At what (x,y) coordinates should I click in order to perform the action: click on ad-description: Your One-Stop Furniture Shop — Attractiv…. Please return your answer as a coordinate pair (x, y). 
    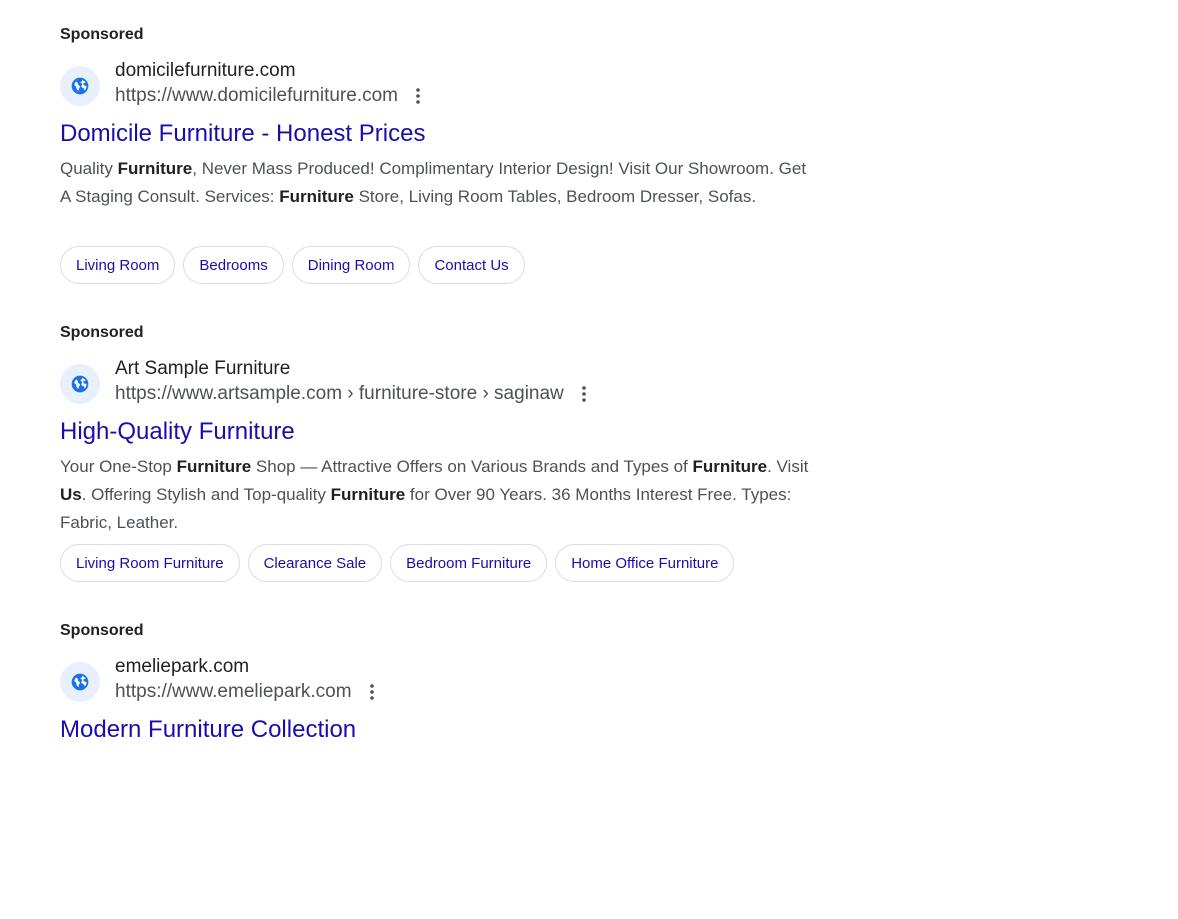
    Looking at the image, I should click on (440, 495).